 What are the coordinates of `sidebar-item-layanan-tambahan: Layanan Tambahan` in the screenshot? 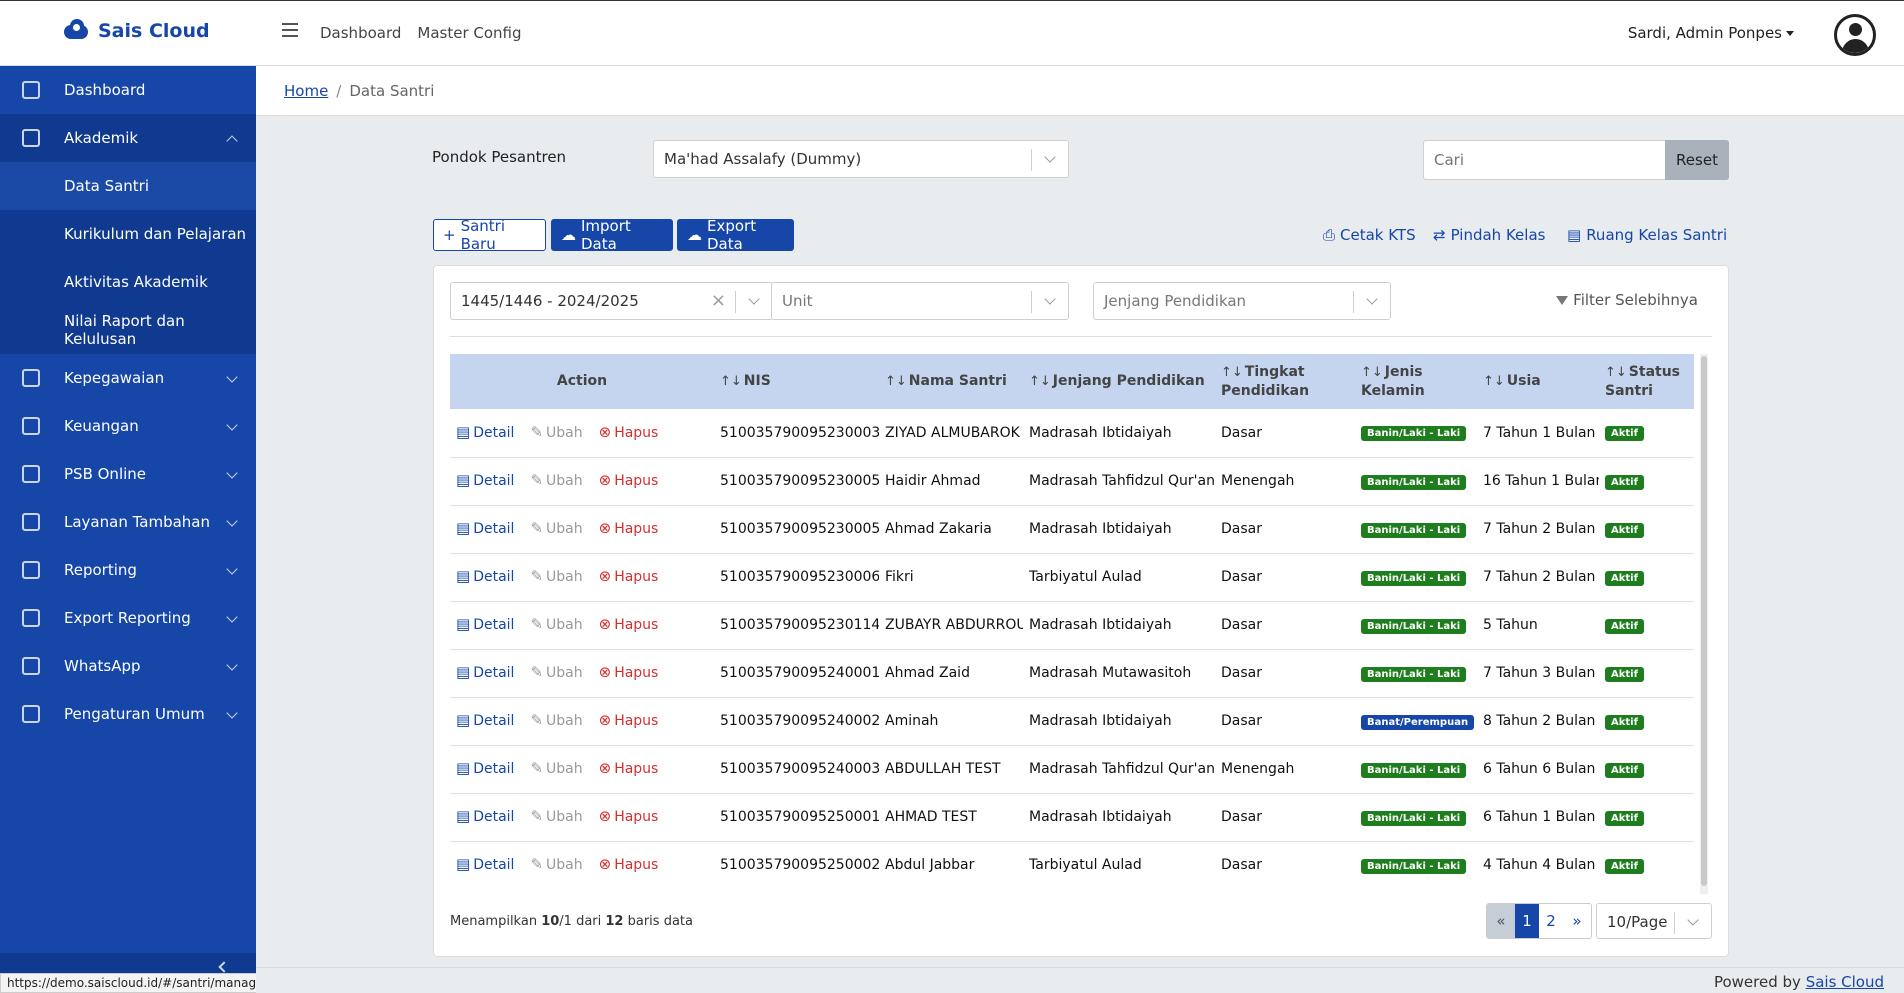 It's located at (128, 522).